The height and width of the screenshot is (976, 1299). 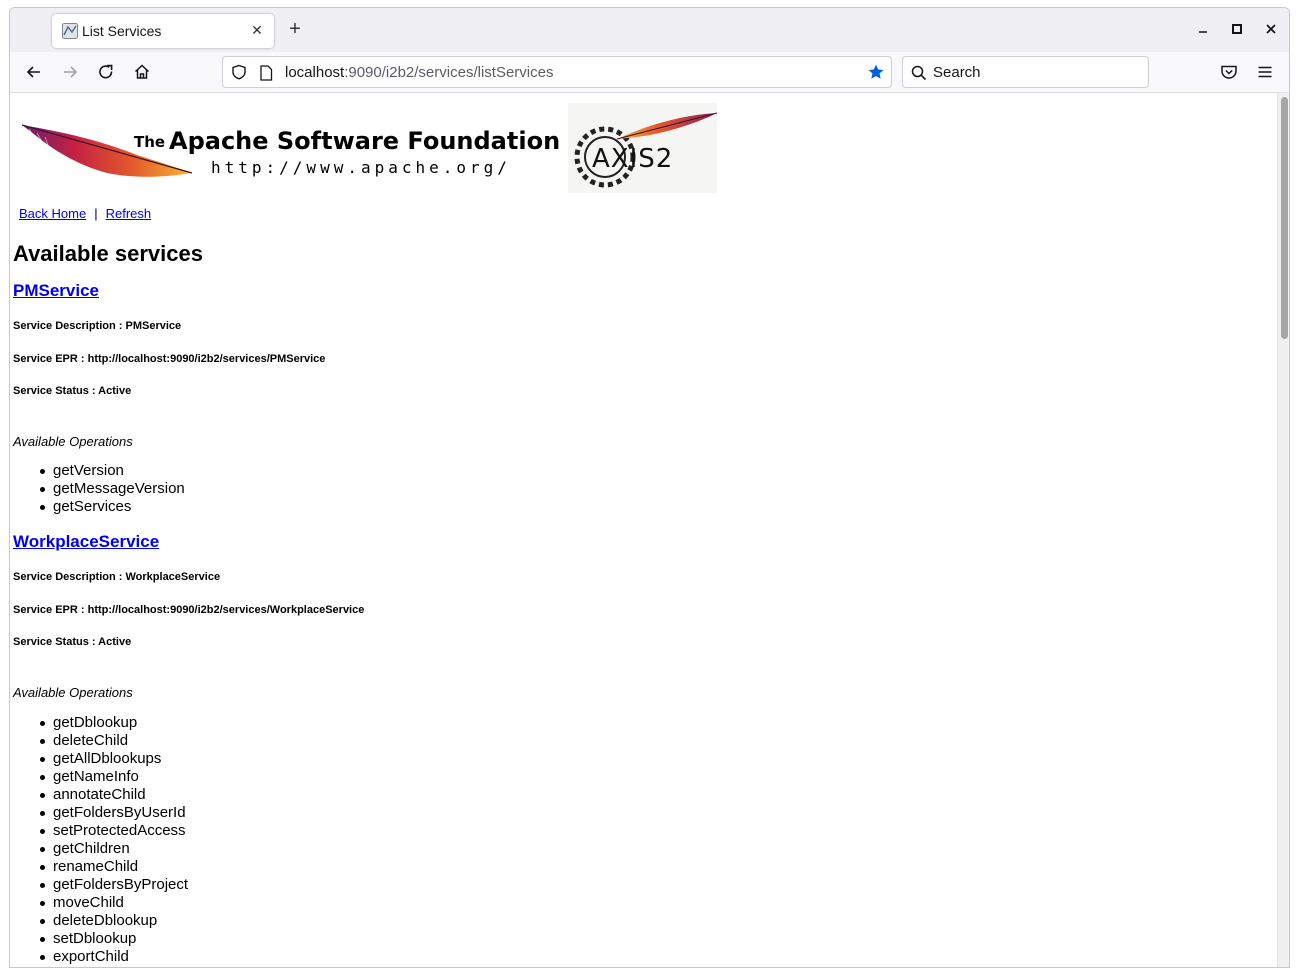 I want to click on minimize-icon, so click(x=1203, y=29).